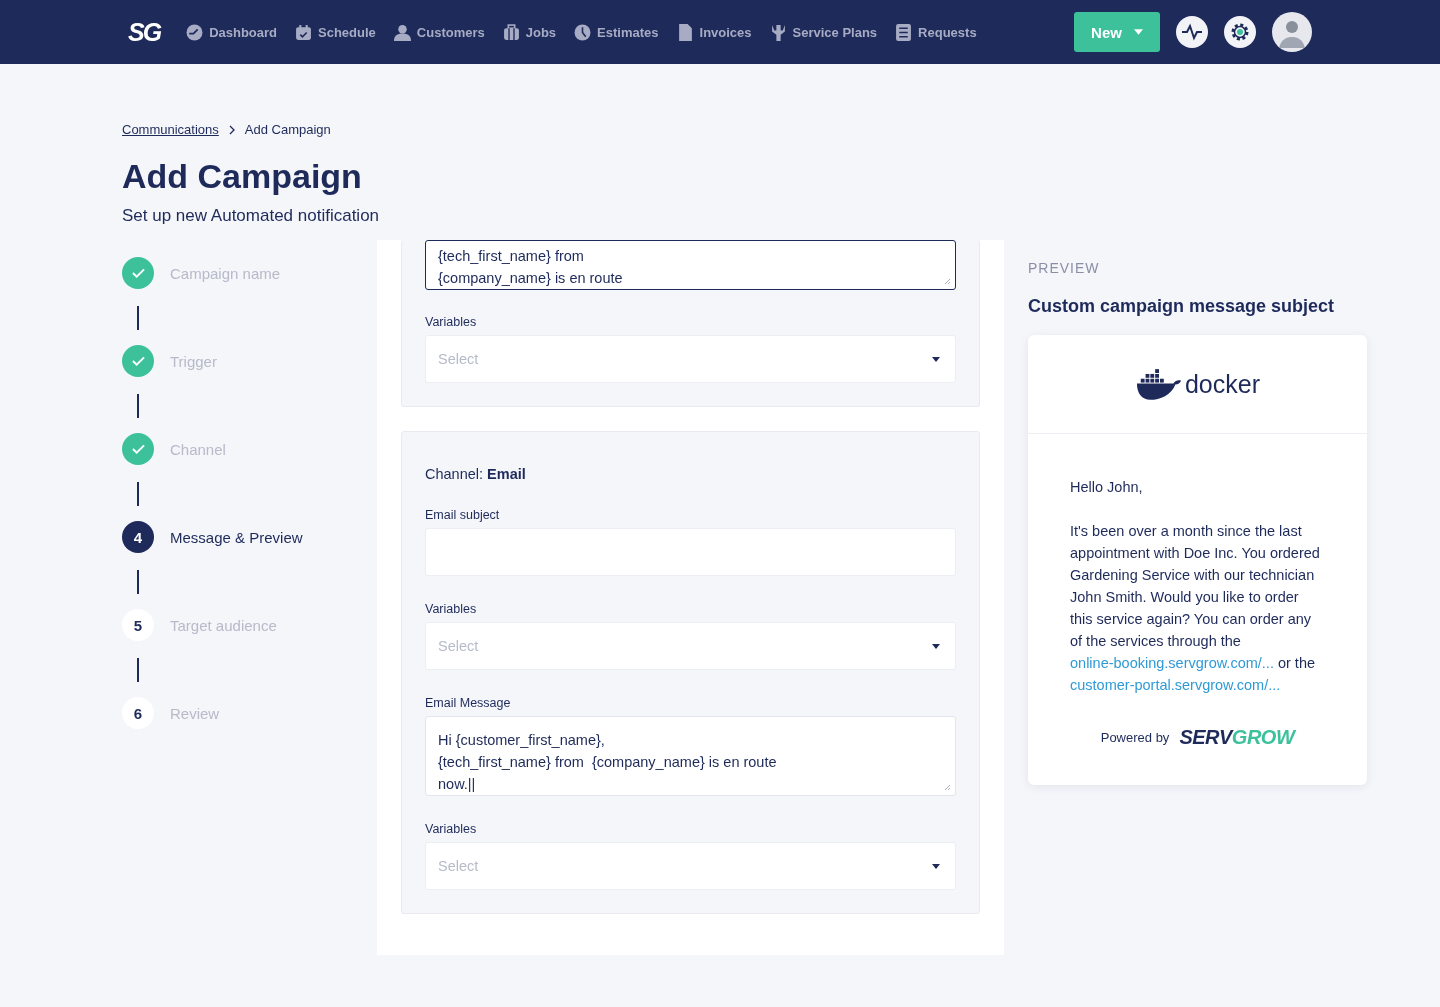 This screenshot has height=1007, width=1440. Describe the element at coordinates (616, 32) in the screenshot. I see `nav-link: Estimates` at that location.